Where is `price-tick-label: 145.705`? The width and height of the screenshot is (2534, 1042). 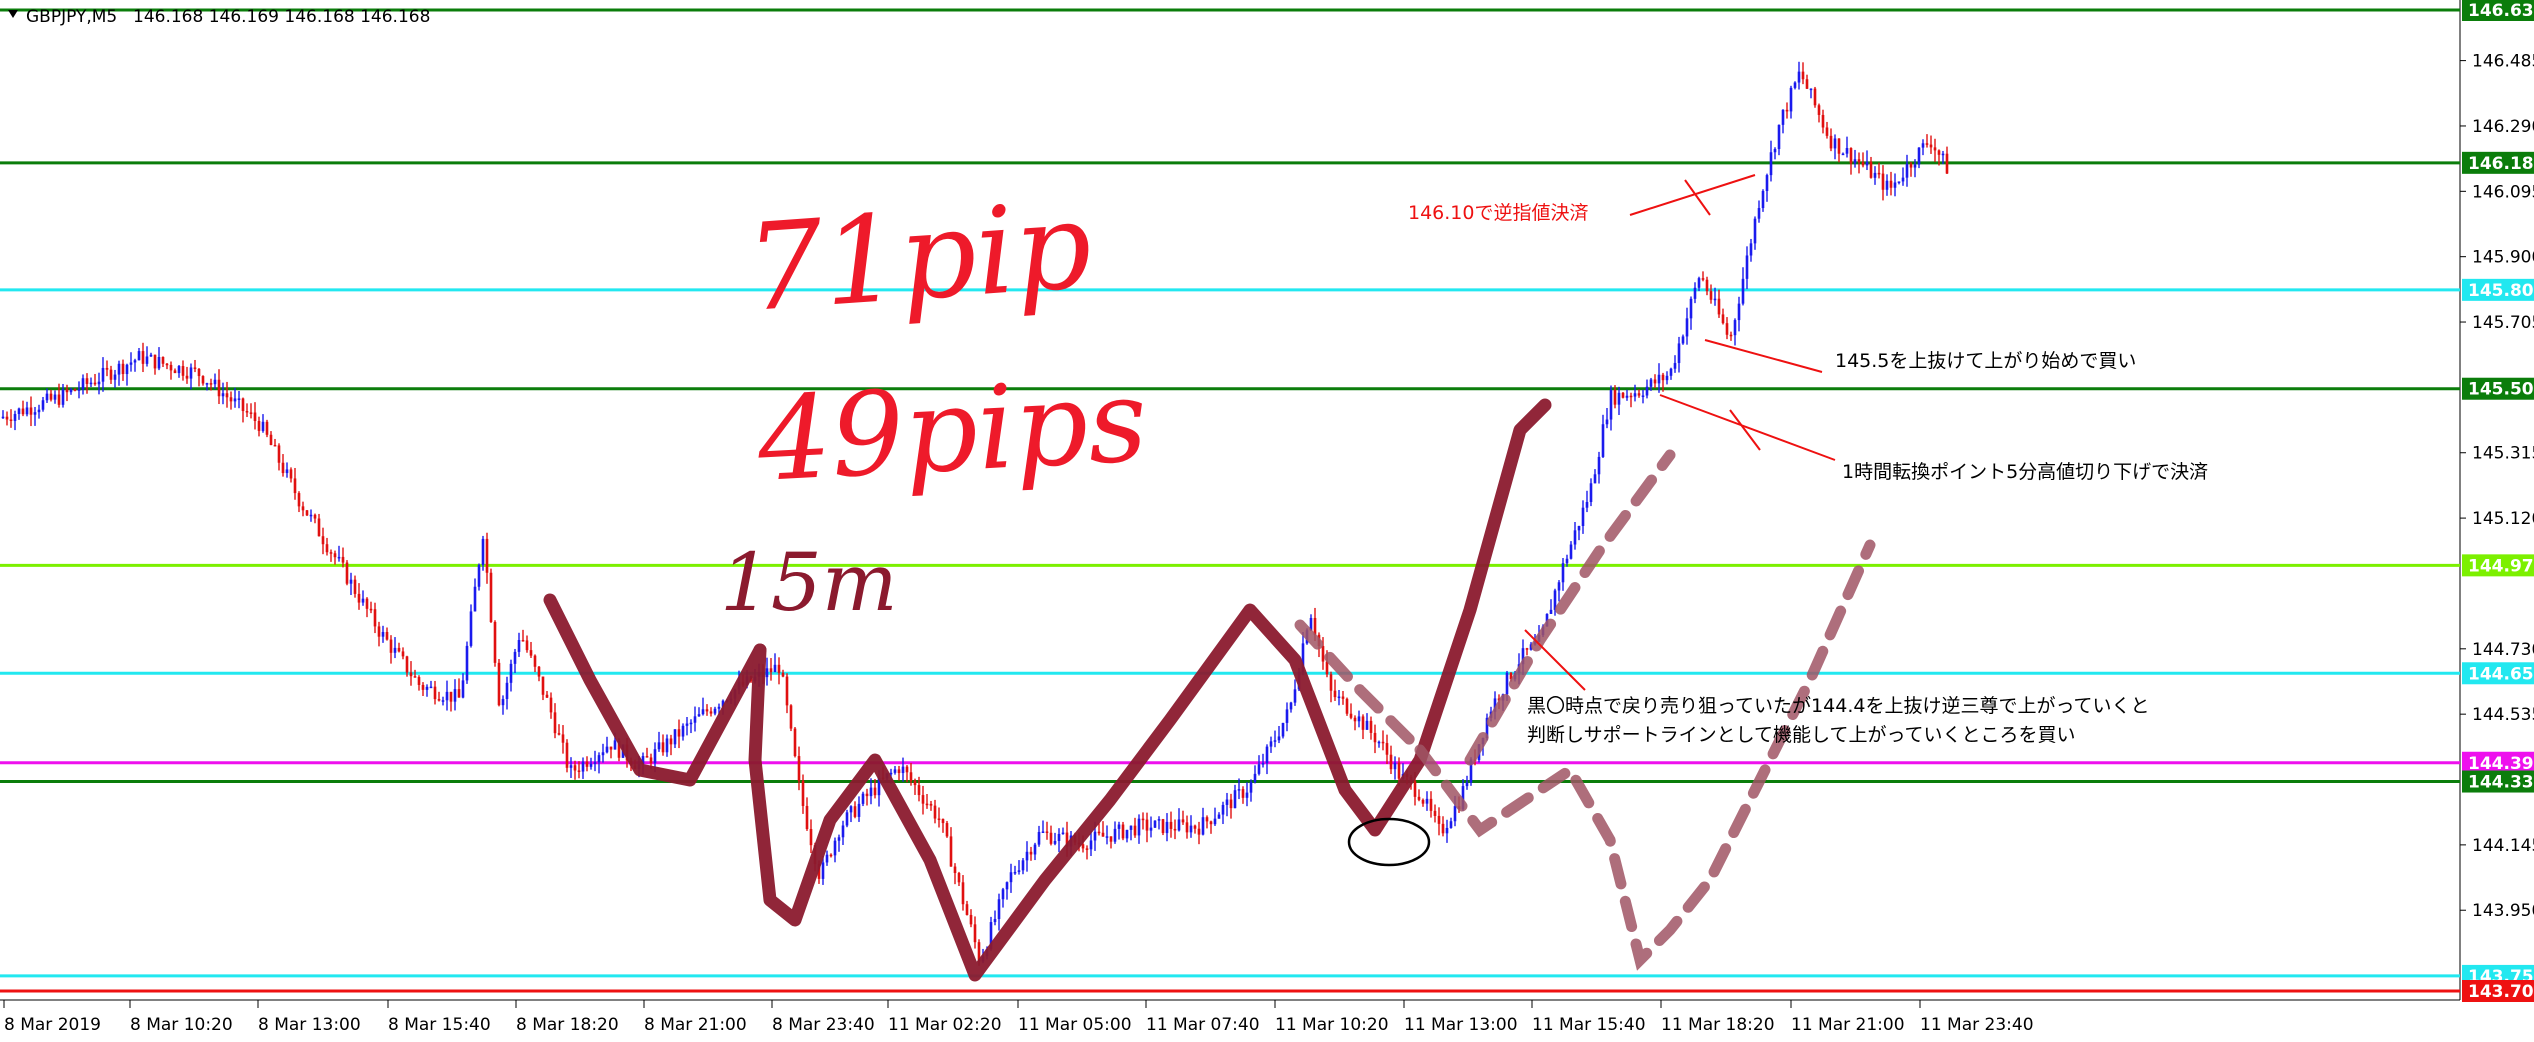
price-tick-label: 145.705 is located at coordinates (2503, 323).